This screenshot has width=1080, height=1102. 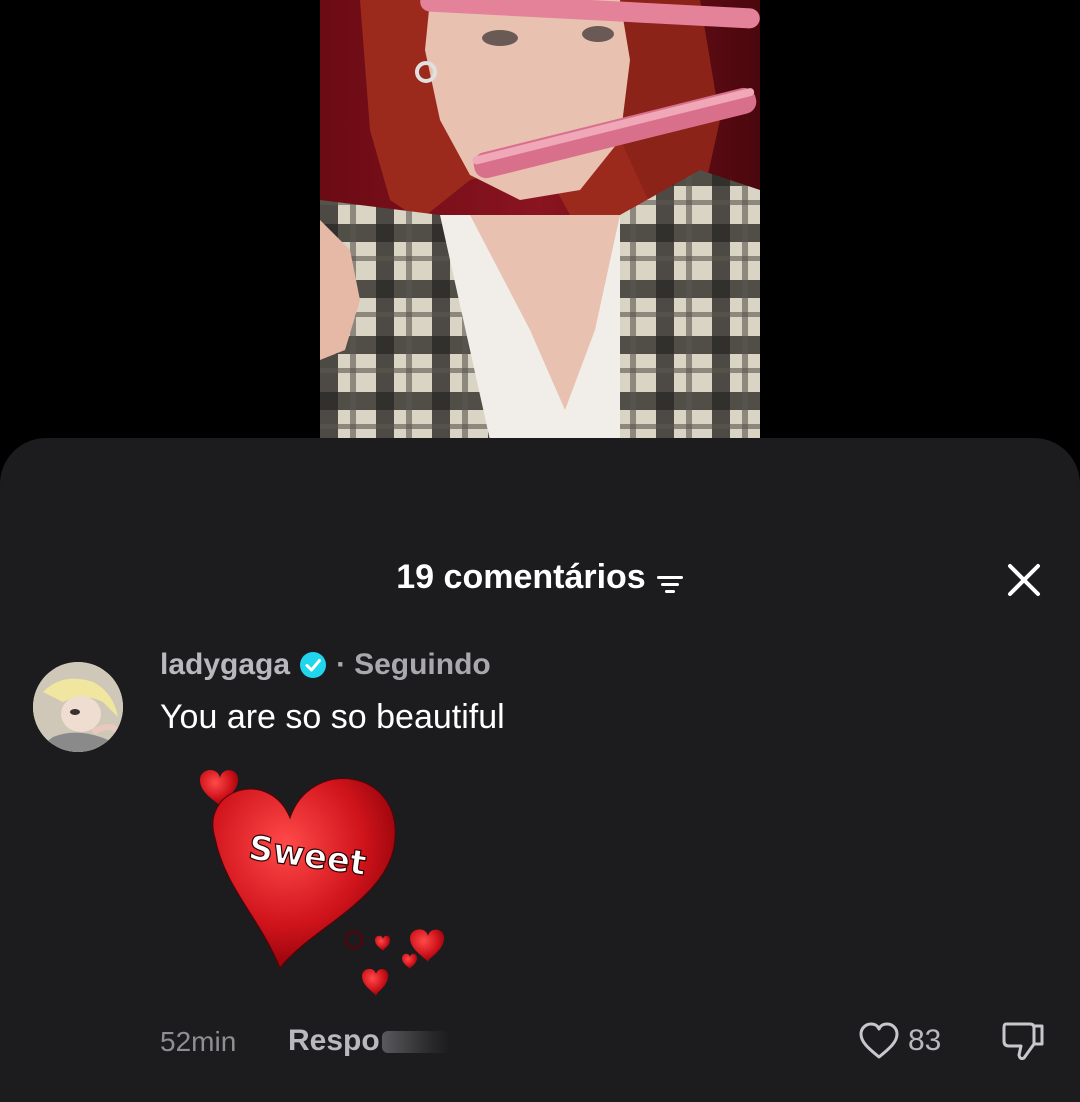 I want to click on close-button, so click(x=1024, y=580).